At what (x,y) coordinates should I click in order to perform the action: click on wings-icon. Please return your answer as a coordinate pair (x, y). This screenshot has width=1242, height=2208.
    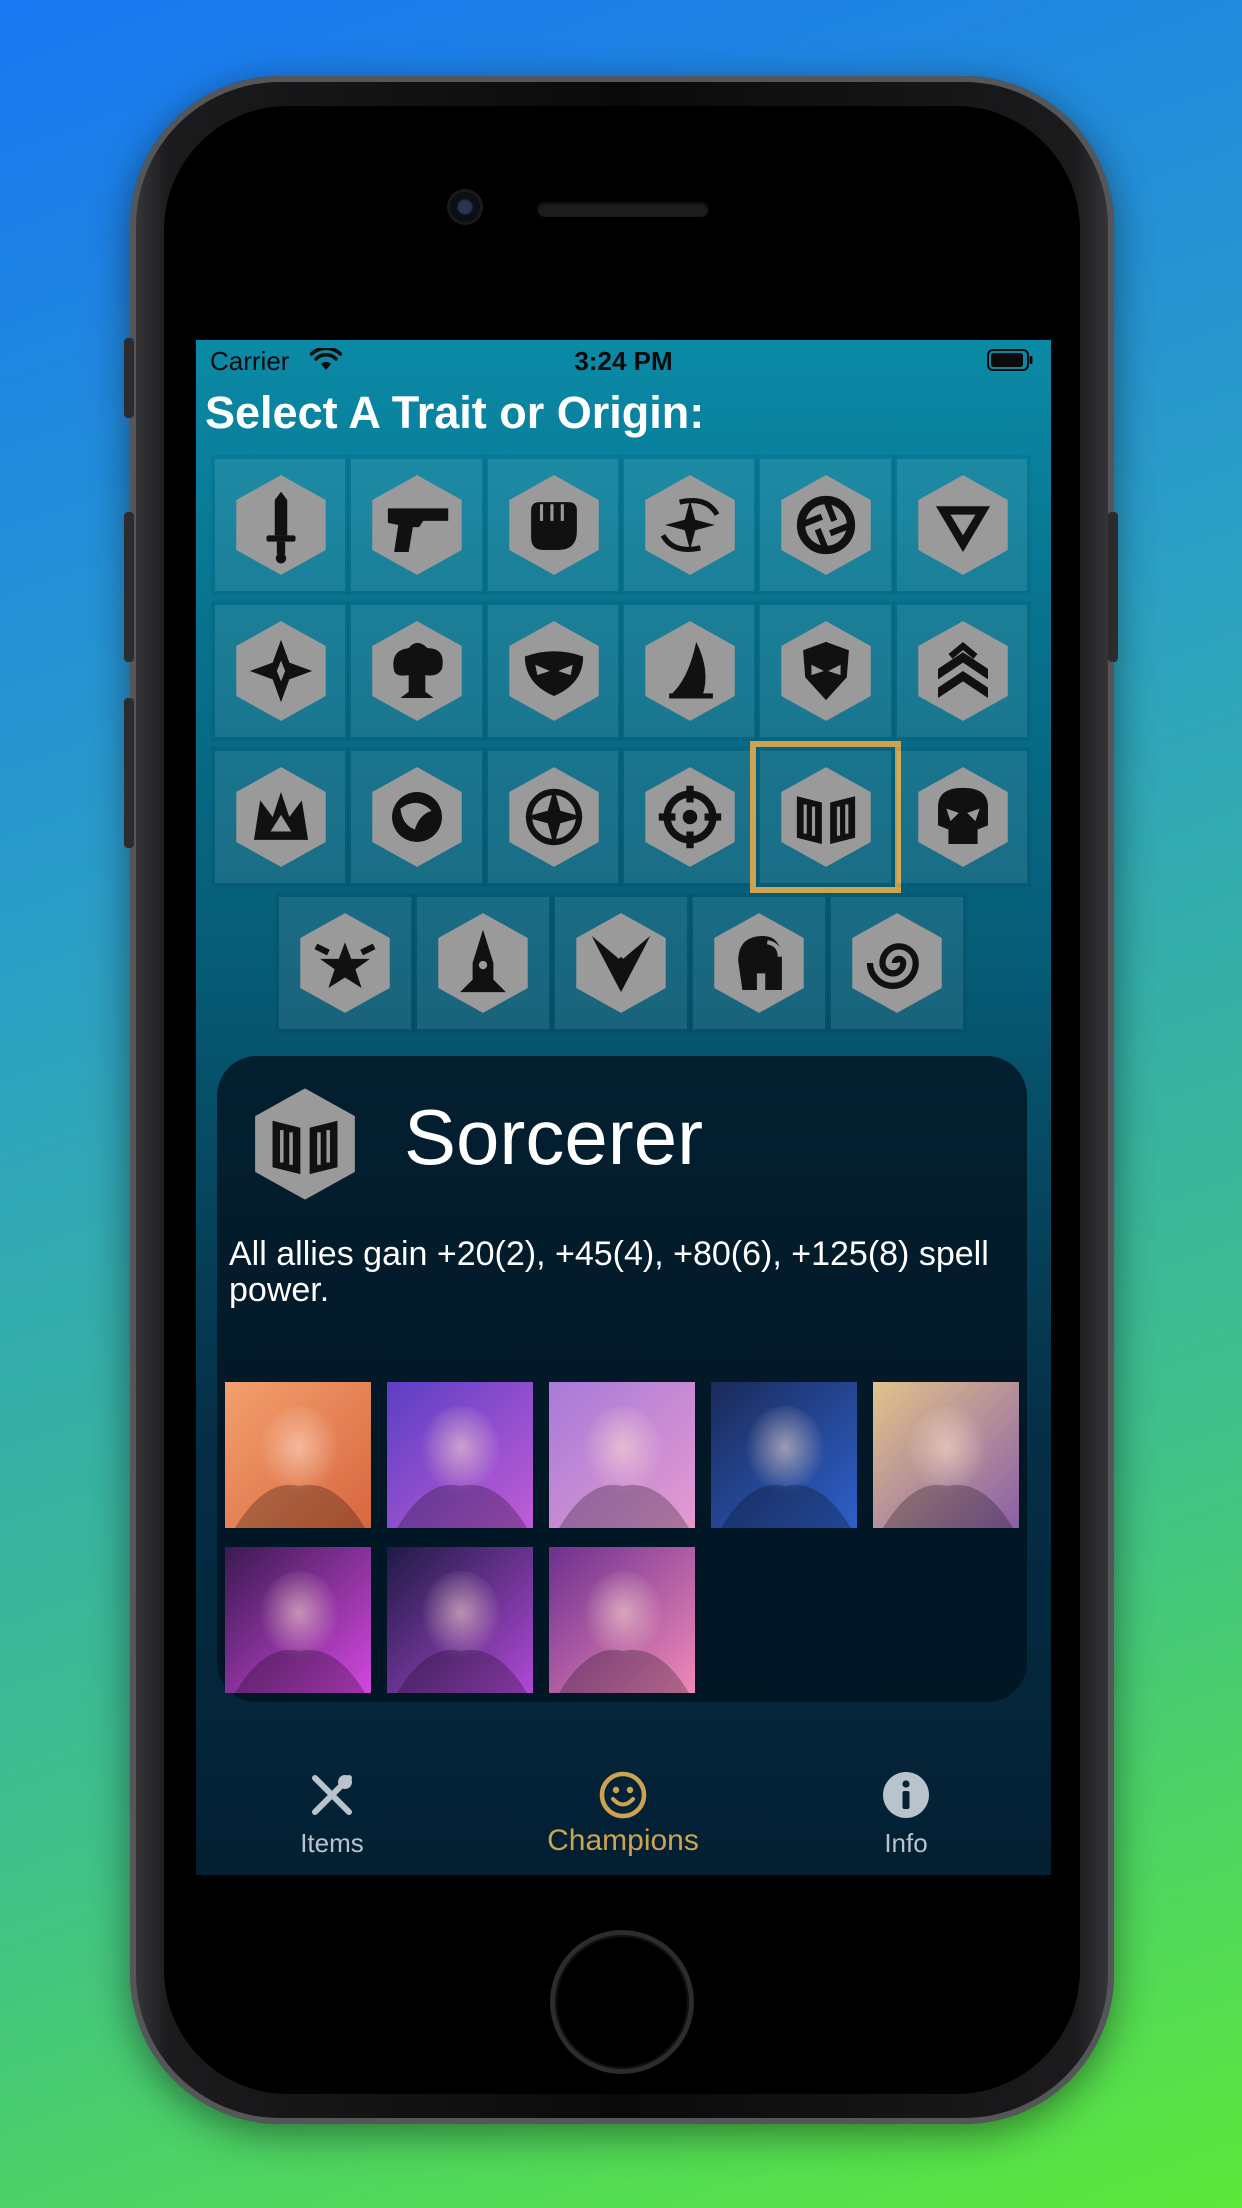
    Looking at the image, I should click on (621, 963).